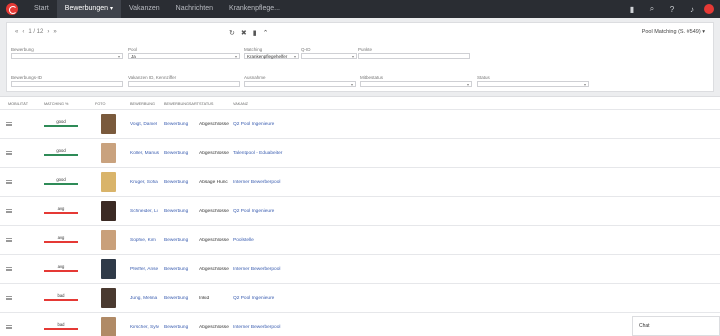  Describe the element at coordinates (244, 33) in the screenshot. I see `clear-icon: ✖` at that location.